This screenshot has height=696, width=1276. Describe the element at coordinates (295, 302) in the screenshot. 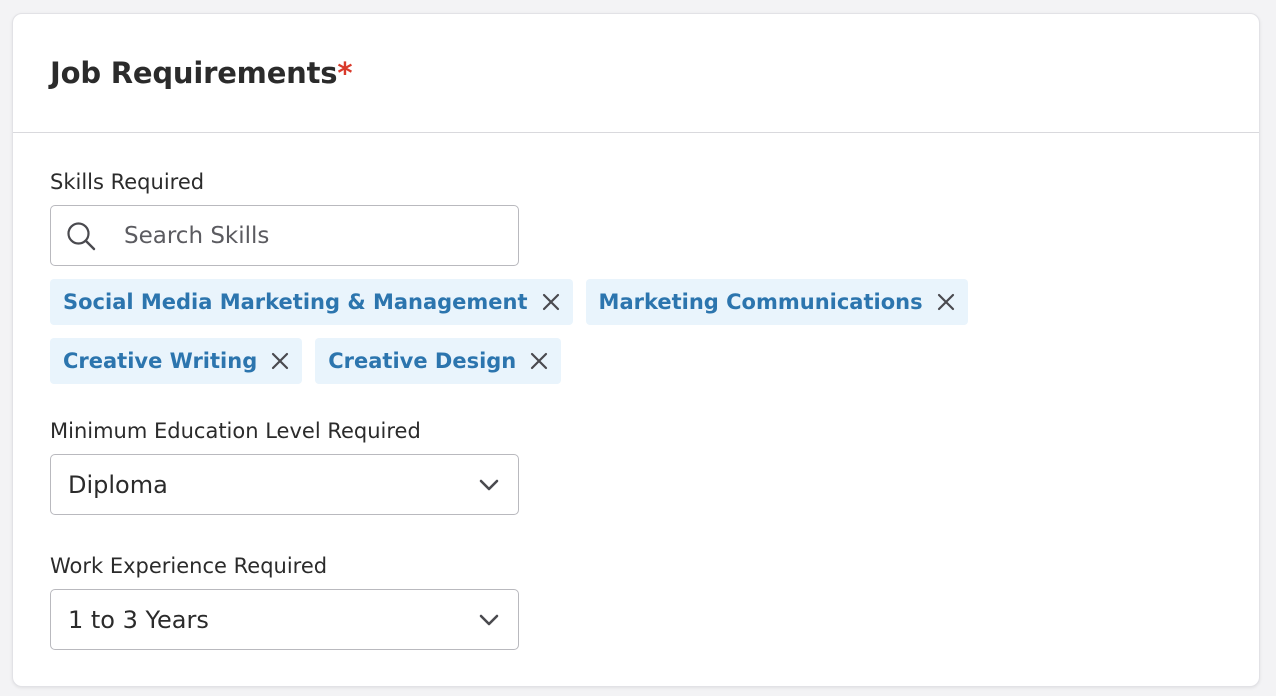

I see `skill-chip-label: Social Media Marketing & Management` at that location.